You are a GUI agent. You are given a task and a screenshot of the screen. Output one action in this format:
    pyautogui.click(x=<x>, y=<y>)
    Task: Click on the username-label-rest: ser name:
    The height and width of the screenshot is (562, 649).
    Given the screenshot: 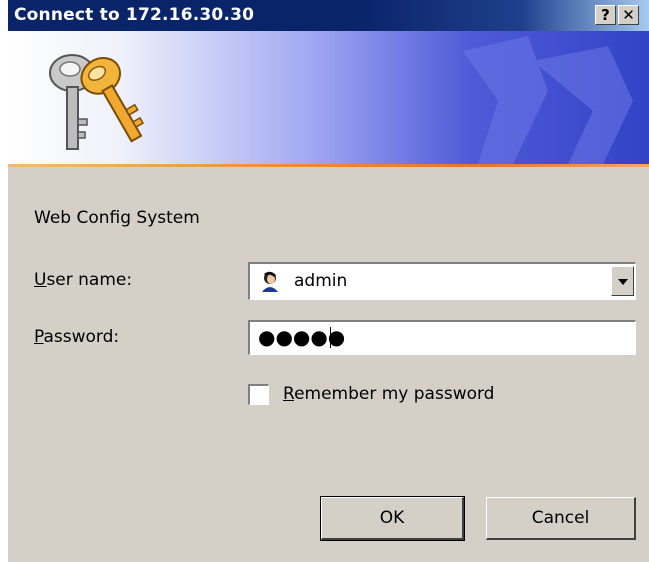 What is the action you would take?
    pyautogui.click(x=89, y=280)
    